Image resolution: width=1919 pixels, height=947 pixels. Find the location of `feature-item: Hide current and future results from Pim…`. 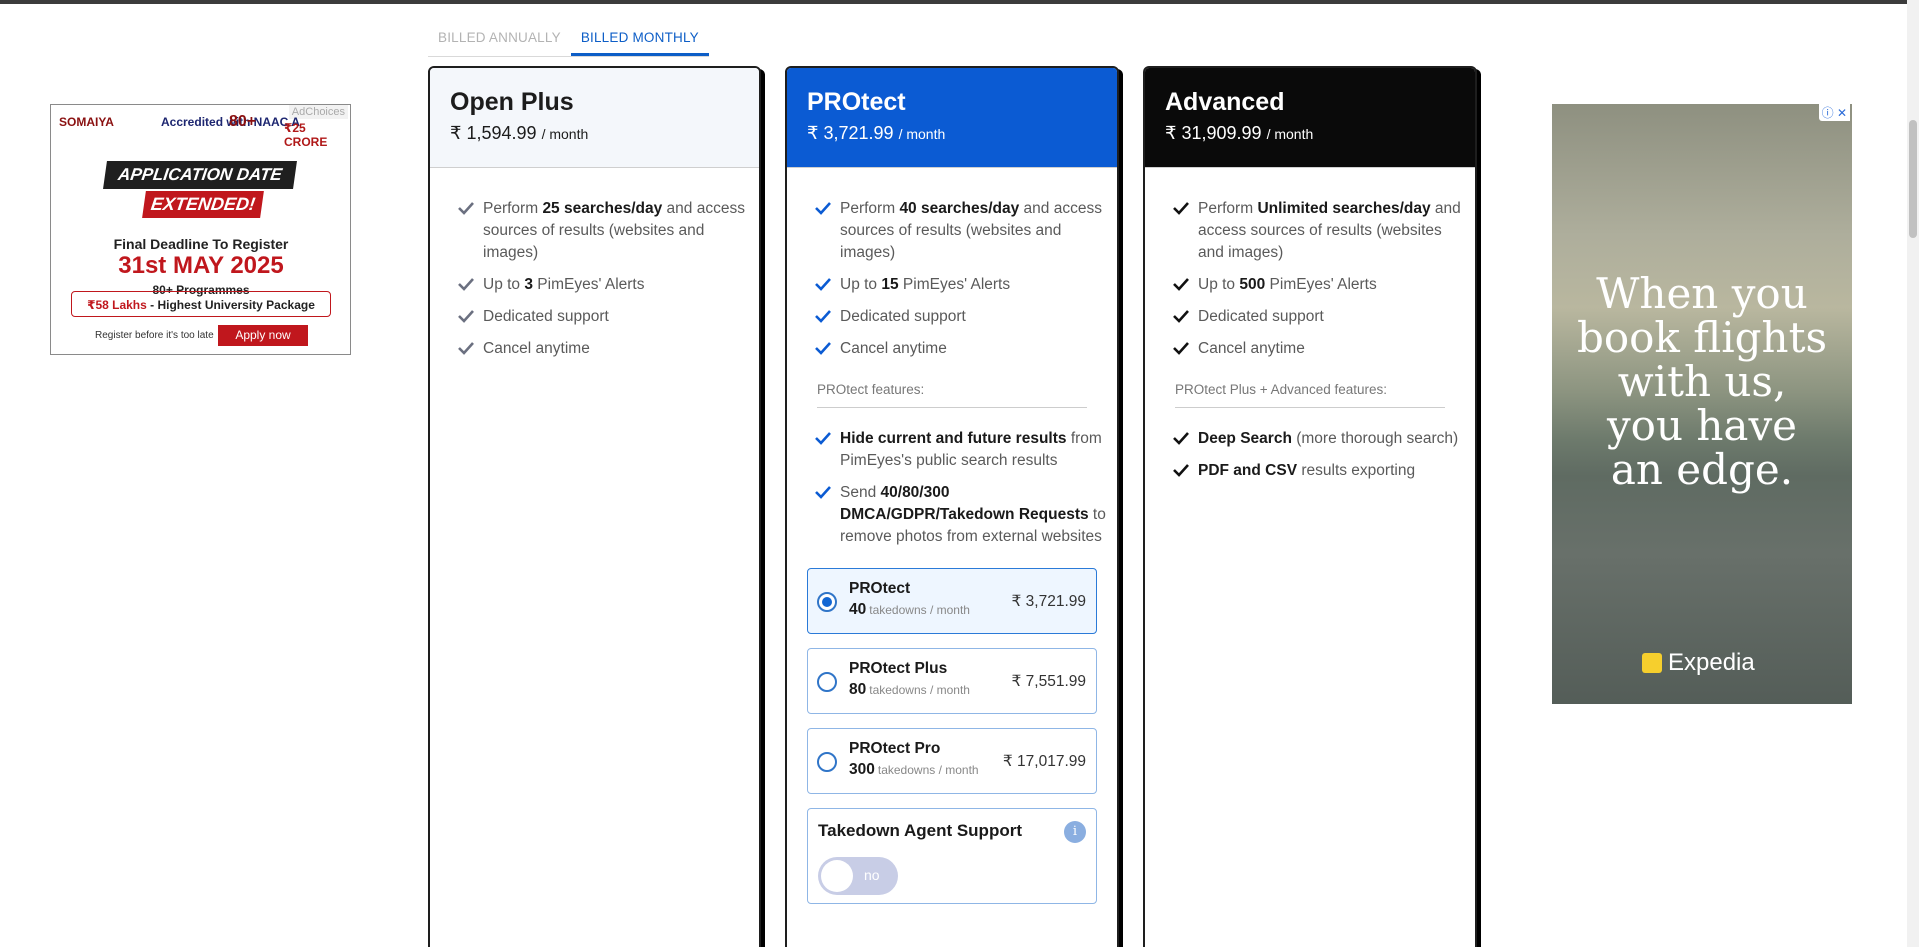

feature-item: Hide current and future results from Pim… is located at coordinates (960, 450).